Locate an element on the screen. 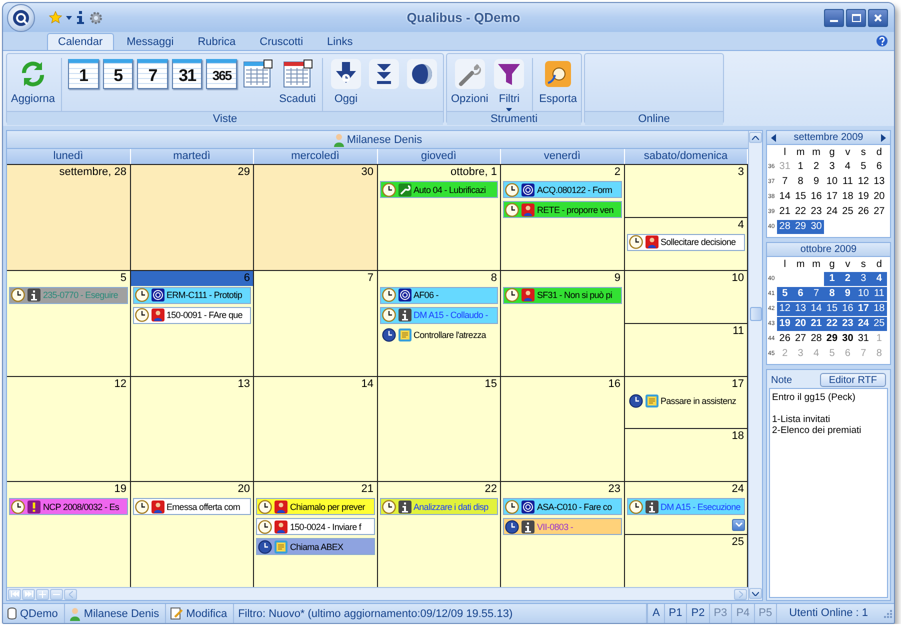 The height and width of the screenshot is (631, 901). calendar-day: 11 is located at coordinates (879, 294).